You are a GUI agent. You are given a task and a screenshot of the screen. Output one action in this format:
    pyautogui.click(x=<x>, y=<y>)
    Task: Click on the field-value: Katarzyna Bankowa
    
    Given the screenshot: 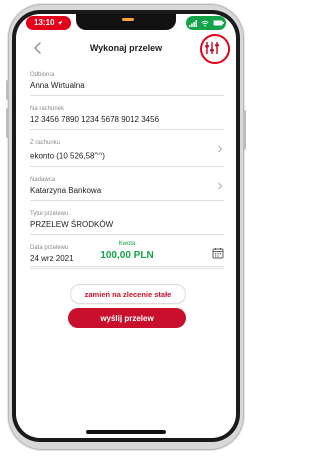 What is the action you would take?
    pyautogui.click(x=66, y=190)
    